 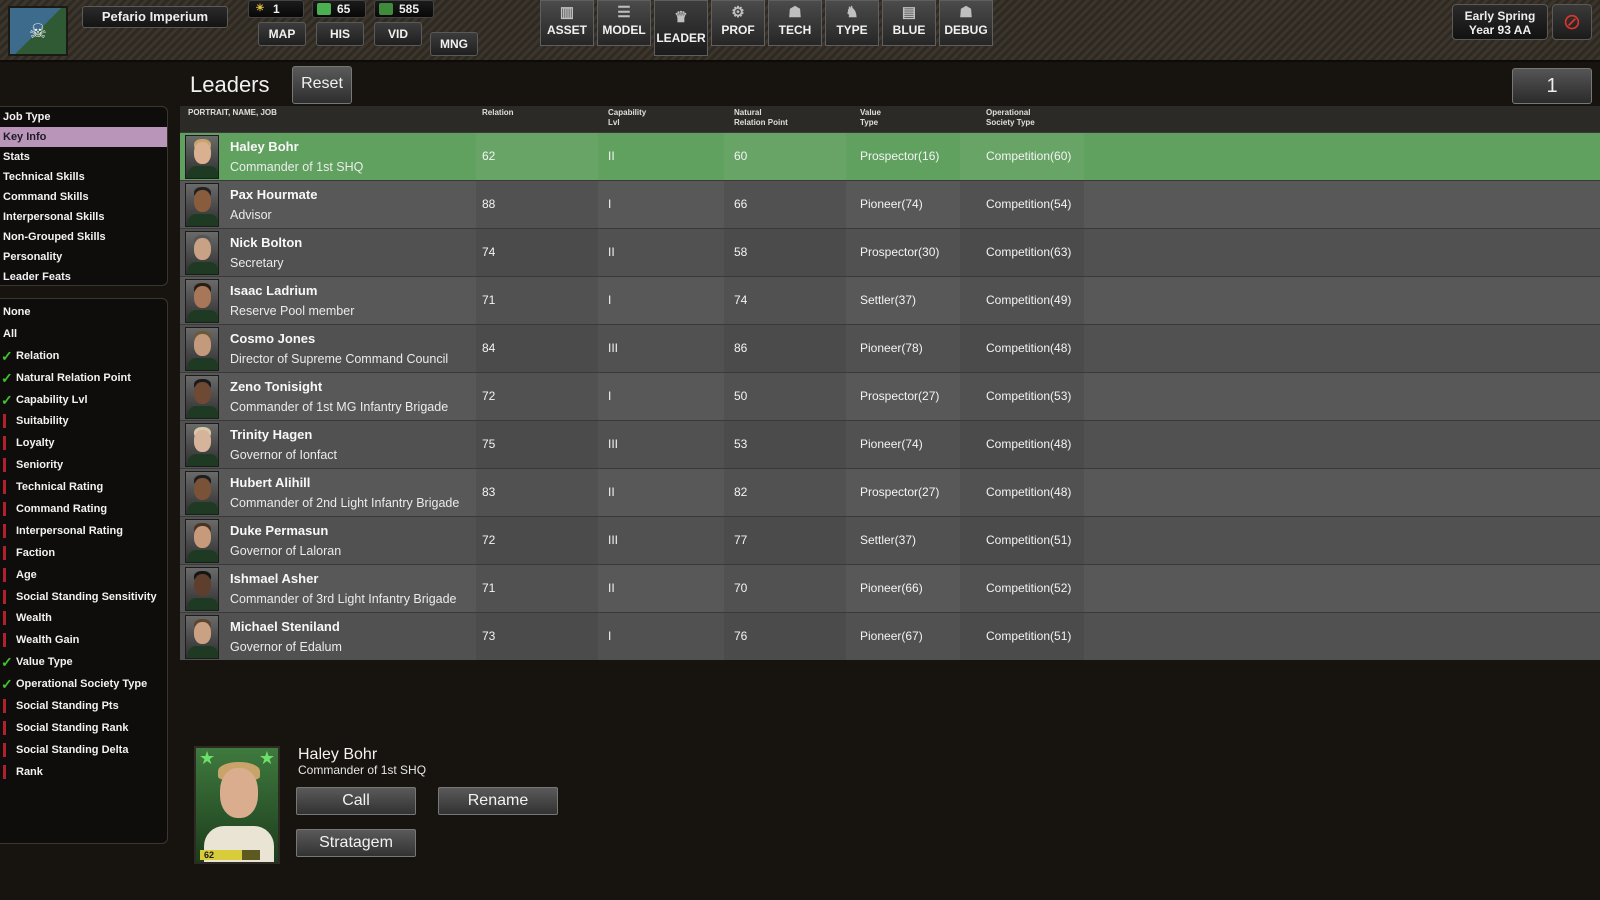 I want to click on tab-model: ☰ MODEL, so click(x=624, y=23).